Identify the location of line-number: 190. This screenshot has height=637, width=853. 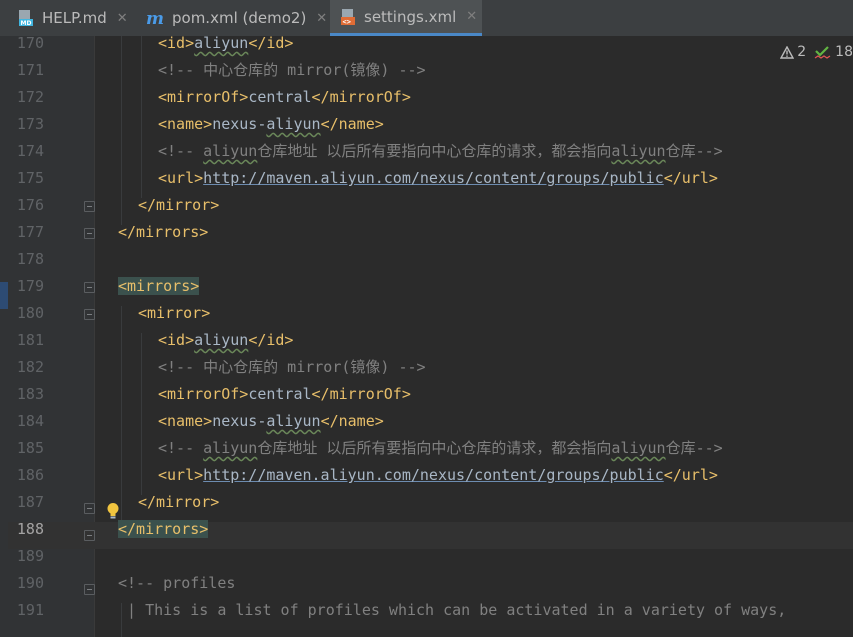
(30, 583).